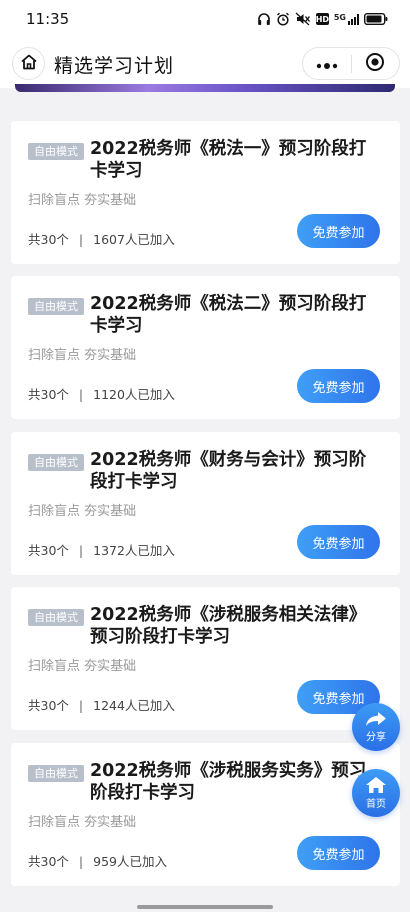 This screenshot has height=912, width=410. I want to click on signal-5g-icon: 5G, so click(346, 18).